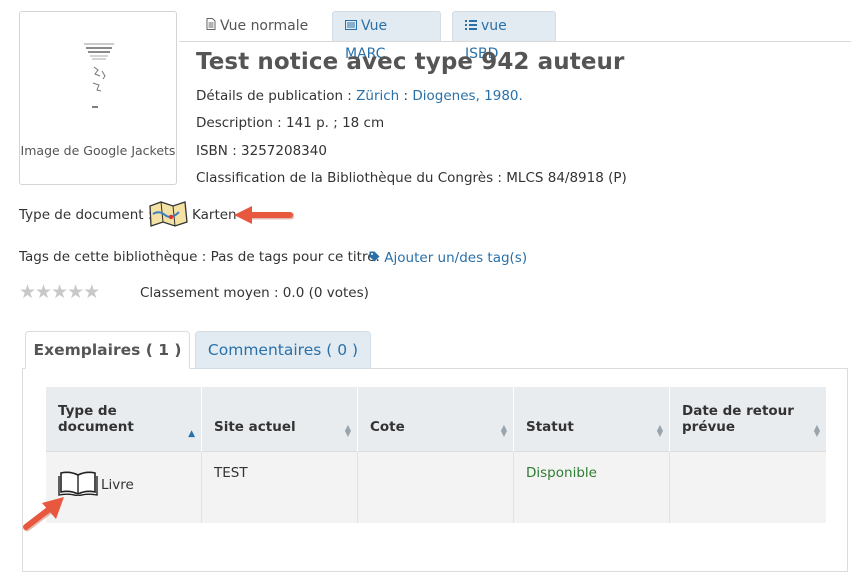  I want to click on header-due-line2: prévue, so click(709, 427).